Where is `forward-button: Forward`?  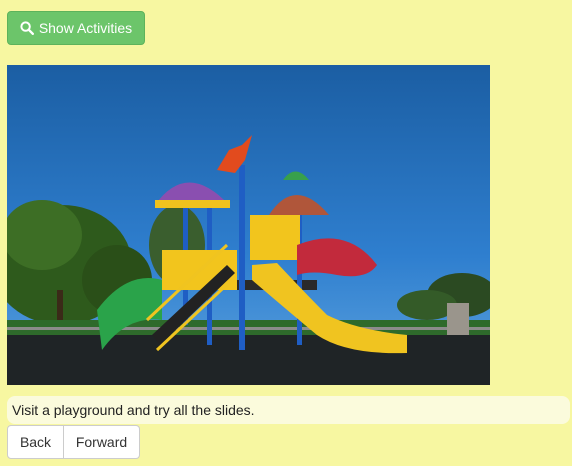
forward-button: Forward is located at coordinates (102, 442).